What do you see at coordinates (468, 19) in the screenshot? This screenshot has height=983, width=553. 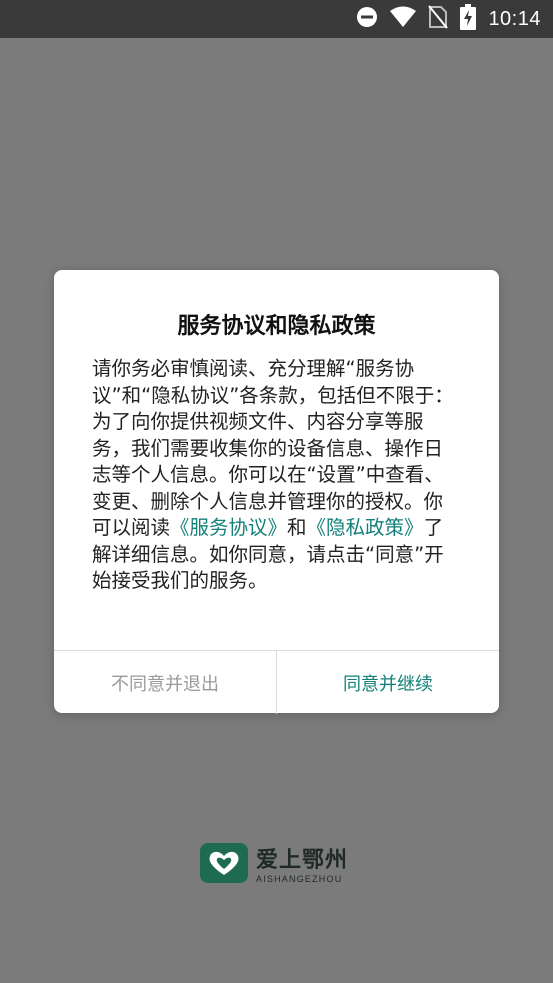 I see `battery-charging-icon` at bounding box center [468, 19].